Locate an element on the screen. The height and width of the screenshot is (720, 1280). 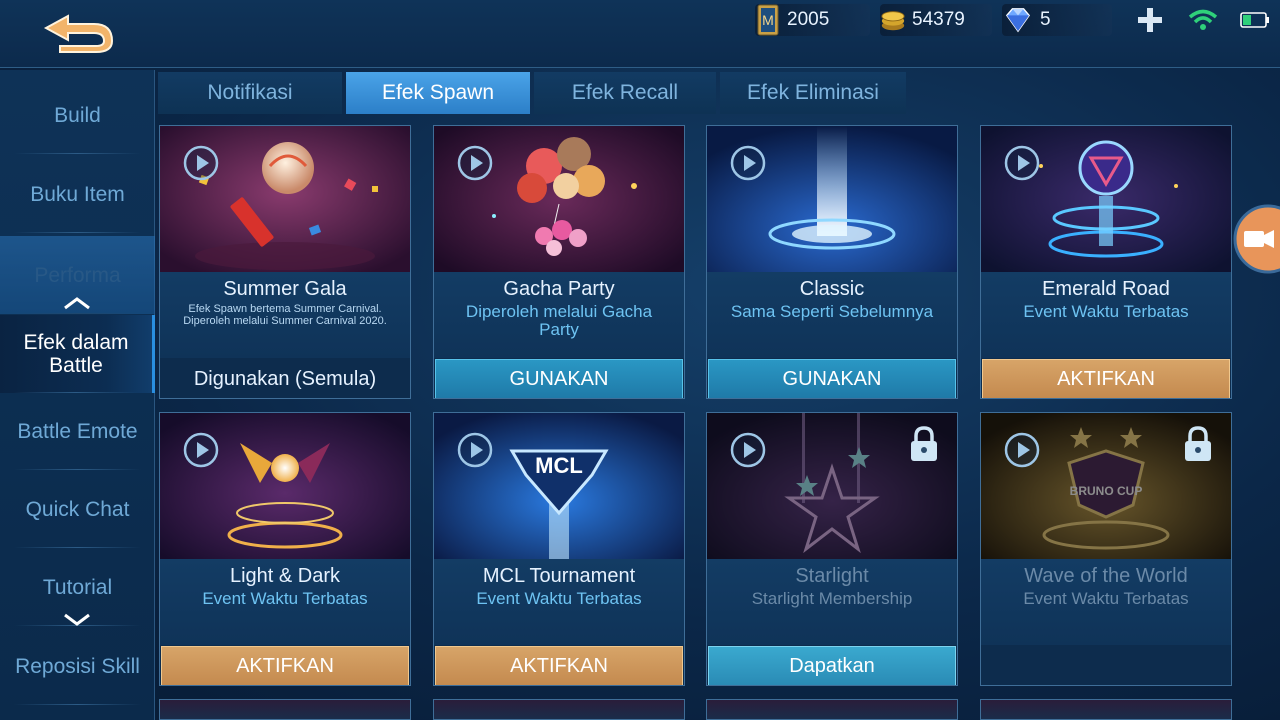
gold-count: 54379 is located at coordinates (938, 19).